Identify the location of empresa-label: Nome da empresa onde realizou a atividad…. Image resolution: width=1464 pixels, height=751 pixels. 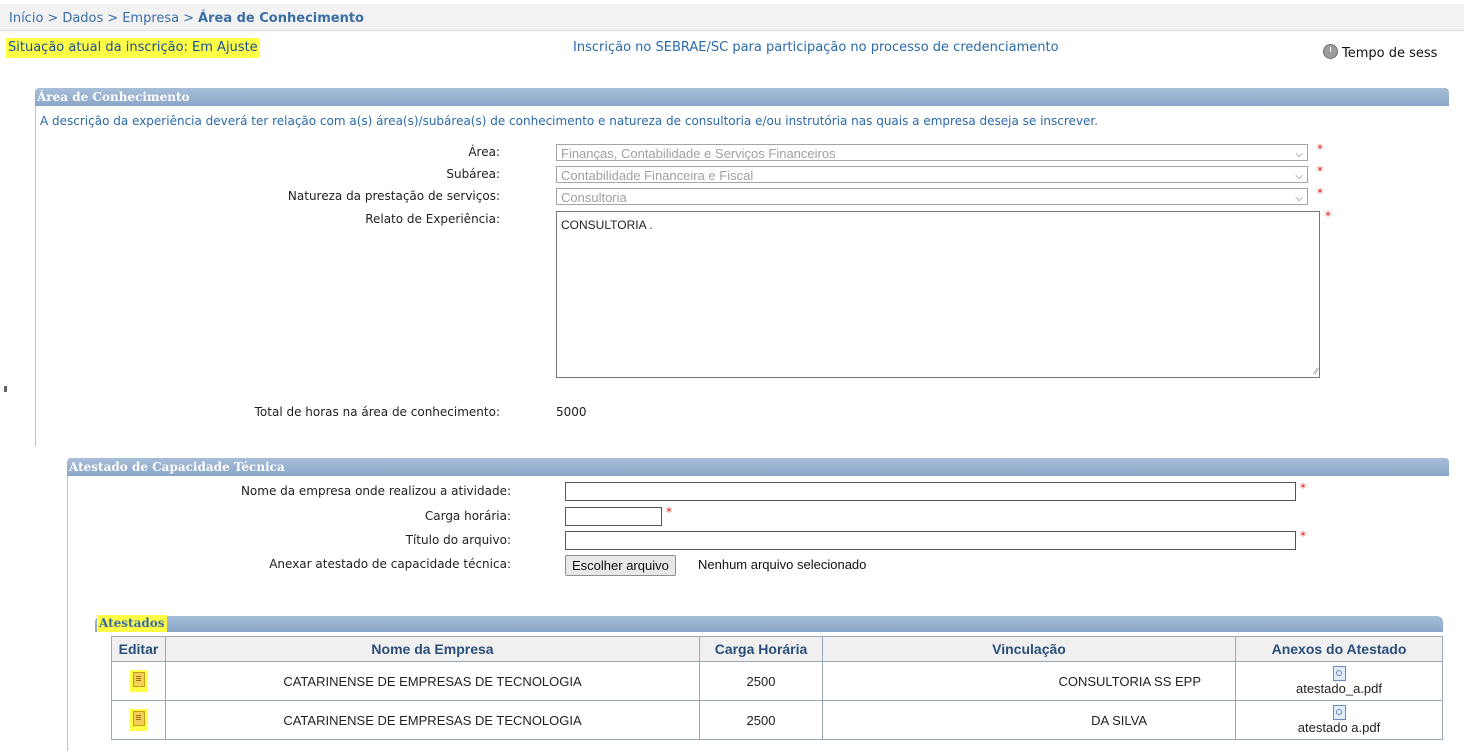
(375, 491).